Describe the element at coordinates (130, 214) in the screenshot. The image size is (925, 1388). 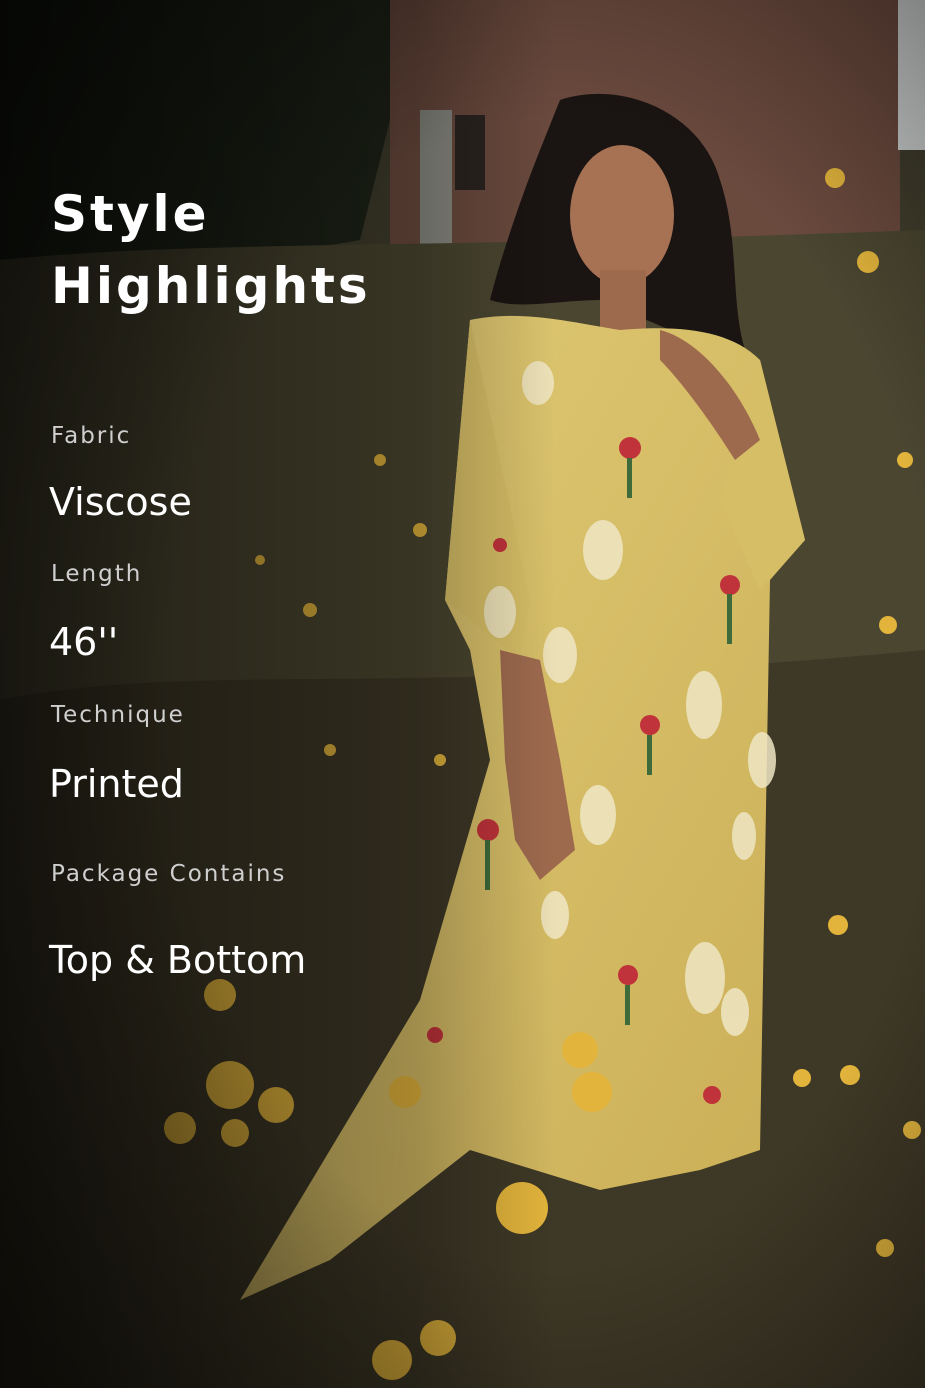
I see `title-line-1: Style` at that location.